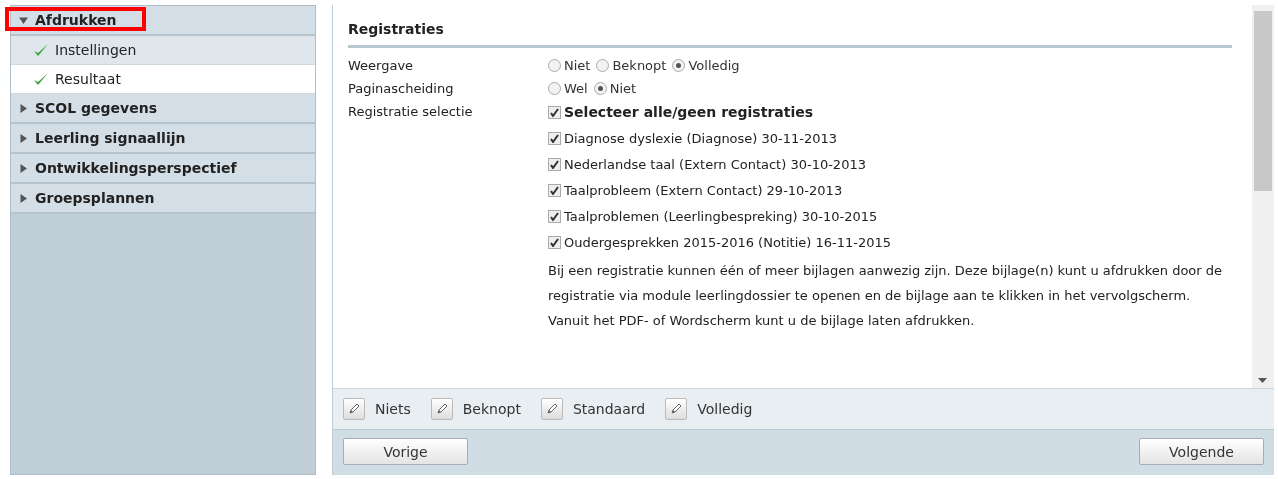 The image size is (1278, 479). Describe the element at coordinates (706, 65) in the screenshot. I see `radio-option: Volledig` at that location.